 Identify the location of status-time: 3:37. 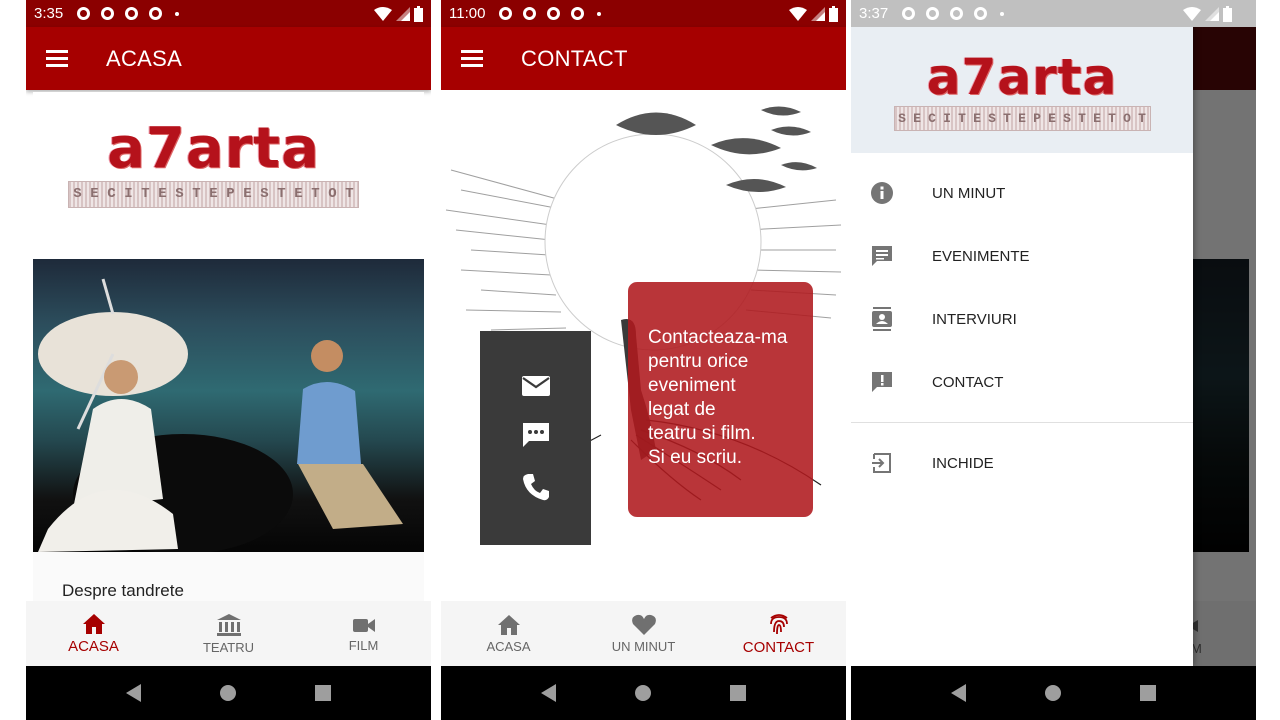
(874, 13).